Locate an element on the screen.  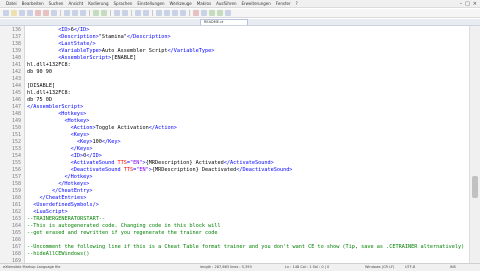
code-line: 141 hl.dll+132FC8: is located at coordinates (235, 65).